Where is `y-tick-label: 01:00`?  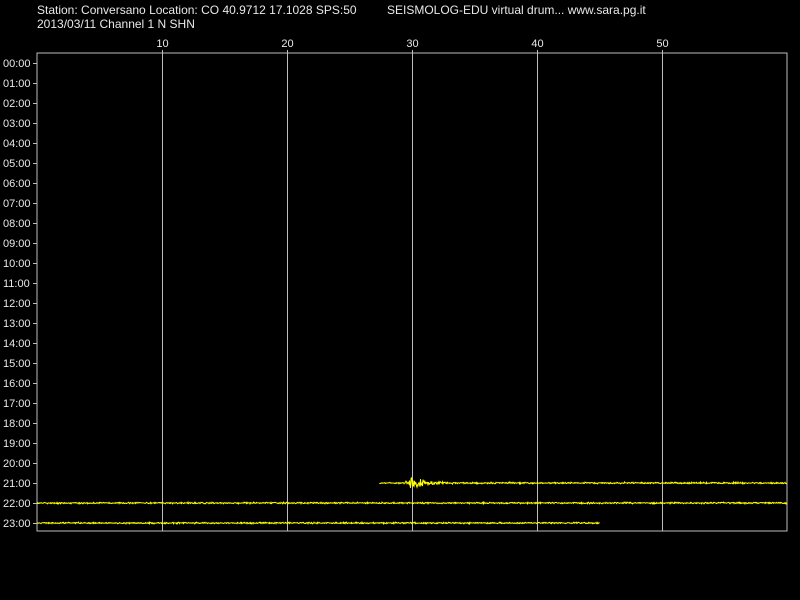 y-tick-label: 01:00 is located at coordinates (17, 84).